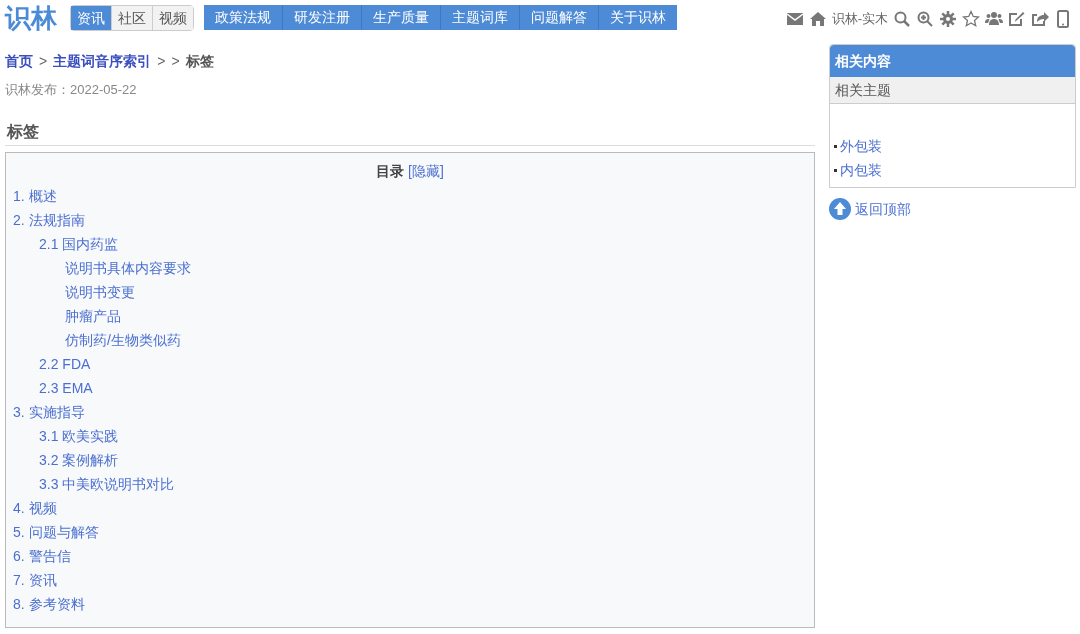  What do you see at coordinates (128, 267) in the screenshot?
I see `toc-link: 说明书具体内容要求` at bounding box center [128, 267].